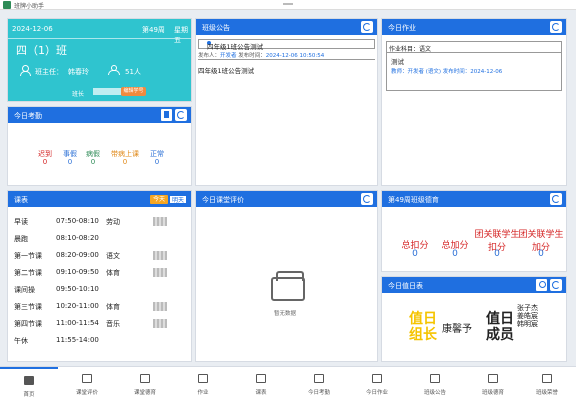  I want to click on schedule-row: 午休 11:55-14:00, so click(99, 341).